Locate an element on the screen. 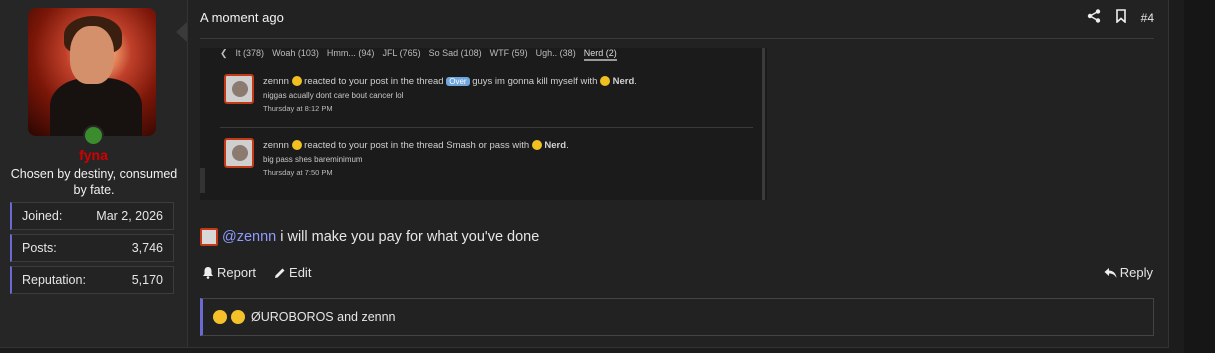  report-label: Report is located at coordinates (237, 272).